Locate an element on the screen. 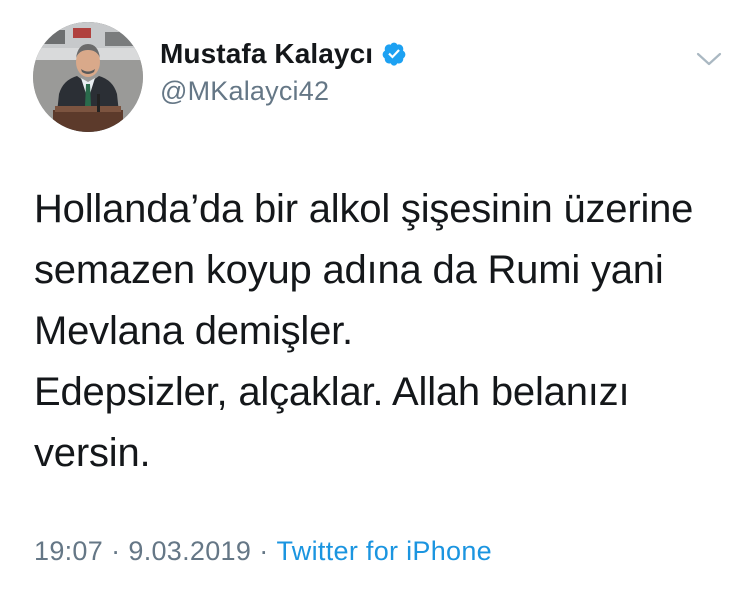 The image size is (750, 606). tweet-text-line: Hollanda’da bir alkol şişesinin üzerine is located at coordinates (364, 209).